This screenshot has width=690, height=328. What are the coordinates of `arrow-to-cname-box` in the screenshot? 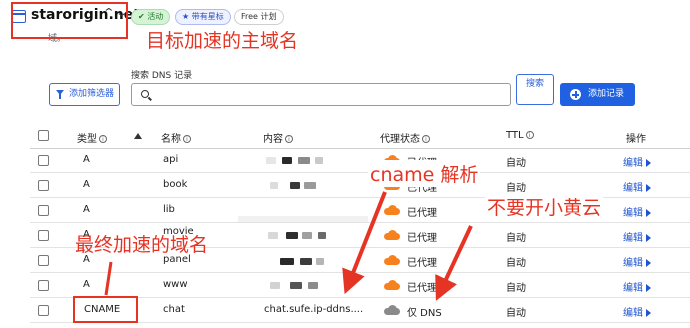 It's located at (108, 278).